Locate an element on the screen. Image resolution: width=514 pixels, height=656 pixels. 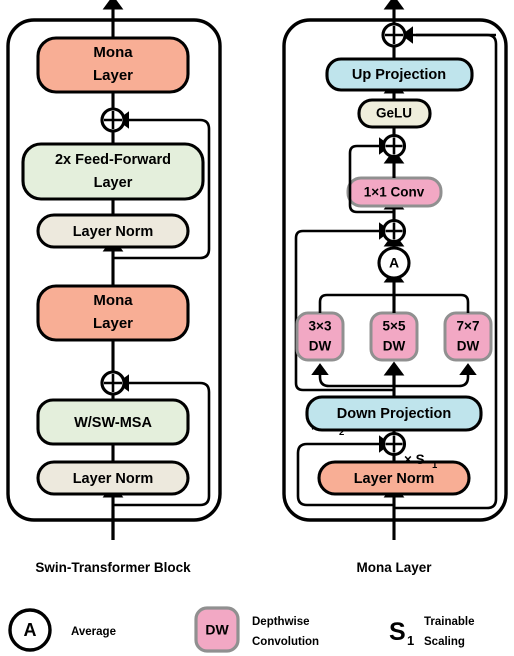
legend-scaling-label-line1: Trainable is located at coordinates (449, 622).